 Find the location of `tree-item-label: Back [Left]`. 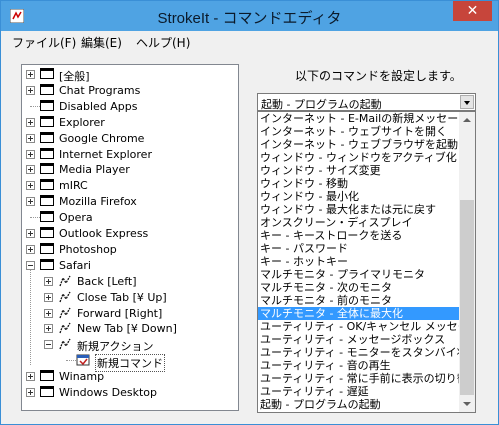

tree-item-label: Back [Left] is located at coordinates (107, 281).